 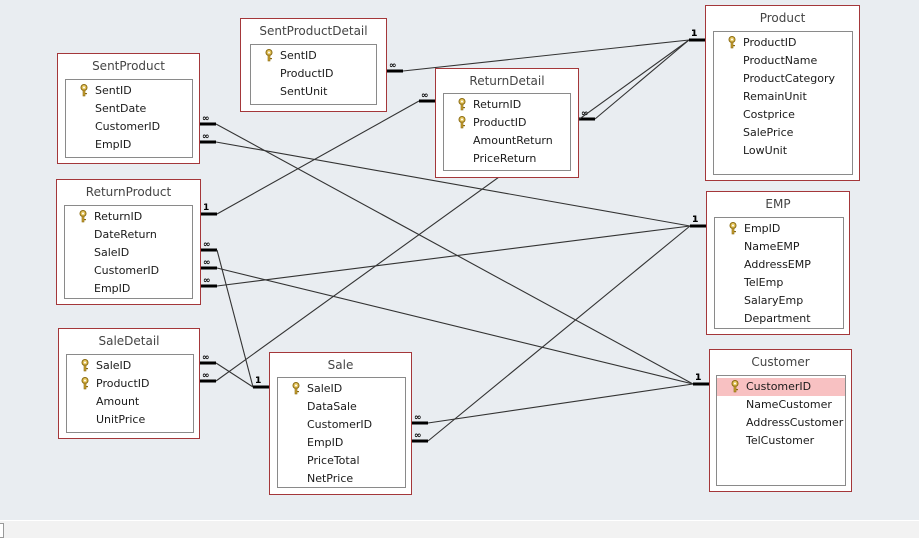 What do you see at coordinates (341, 479) in the screenshot?
I see `field-item: NetPrice` at bounding box center [341, 479].